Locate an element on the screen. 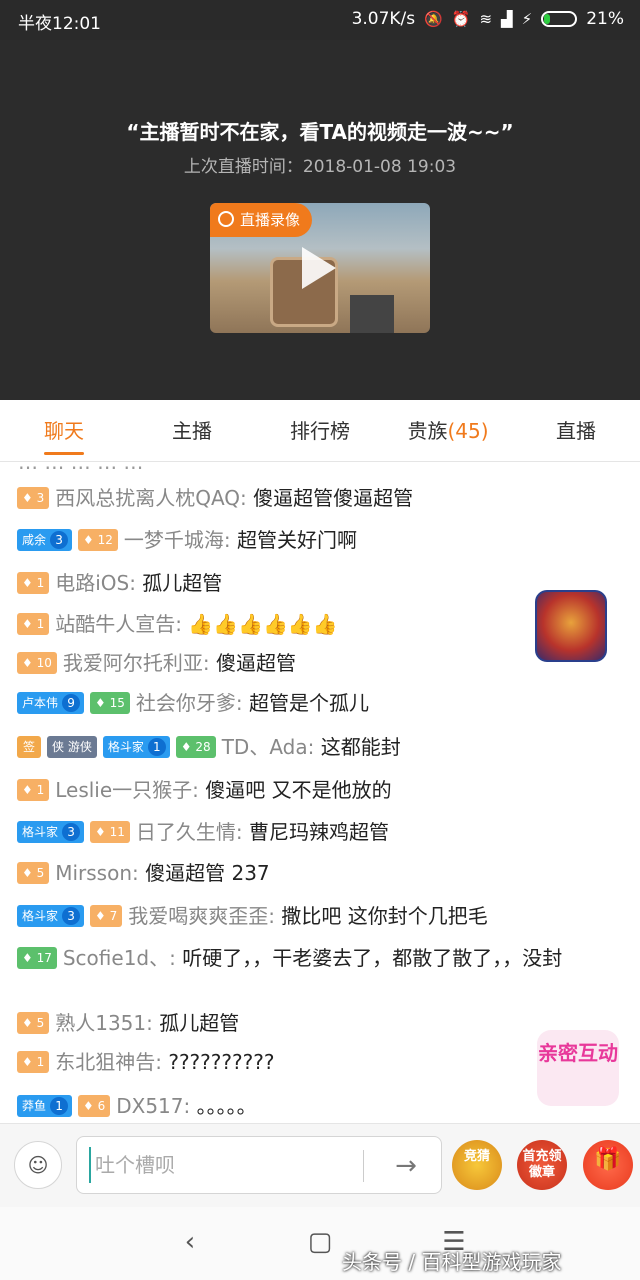 This screenshot has width=640, height=1280. chat-message: 格斗家 3 ♦ 11 日了久生情: 曹尼玛辣鸡超管 is located at coordinates (317, 832).